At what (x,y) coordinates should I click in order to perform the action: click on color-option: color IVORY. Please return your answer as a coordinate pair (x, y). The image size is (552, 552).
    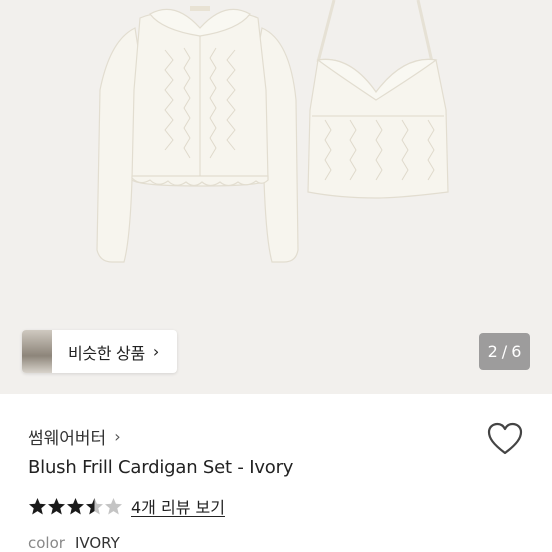
    Looking at the image, I should click on (74, 543).